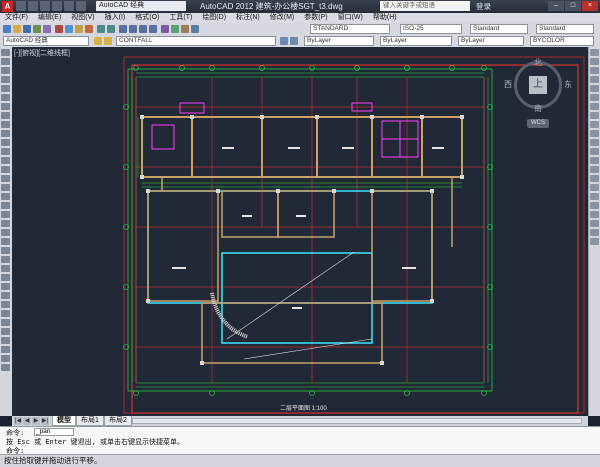  What do you see at coordinates (118, 421) in the screenshot?
I see `tab-layout2: 布局2` at bounding box center [118, 421].